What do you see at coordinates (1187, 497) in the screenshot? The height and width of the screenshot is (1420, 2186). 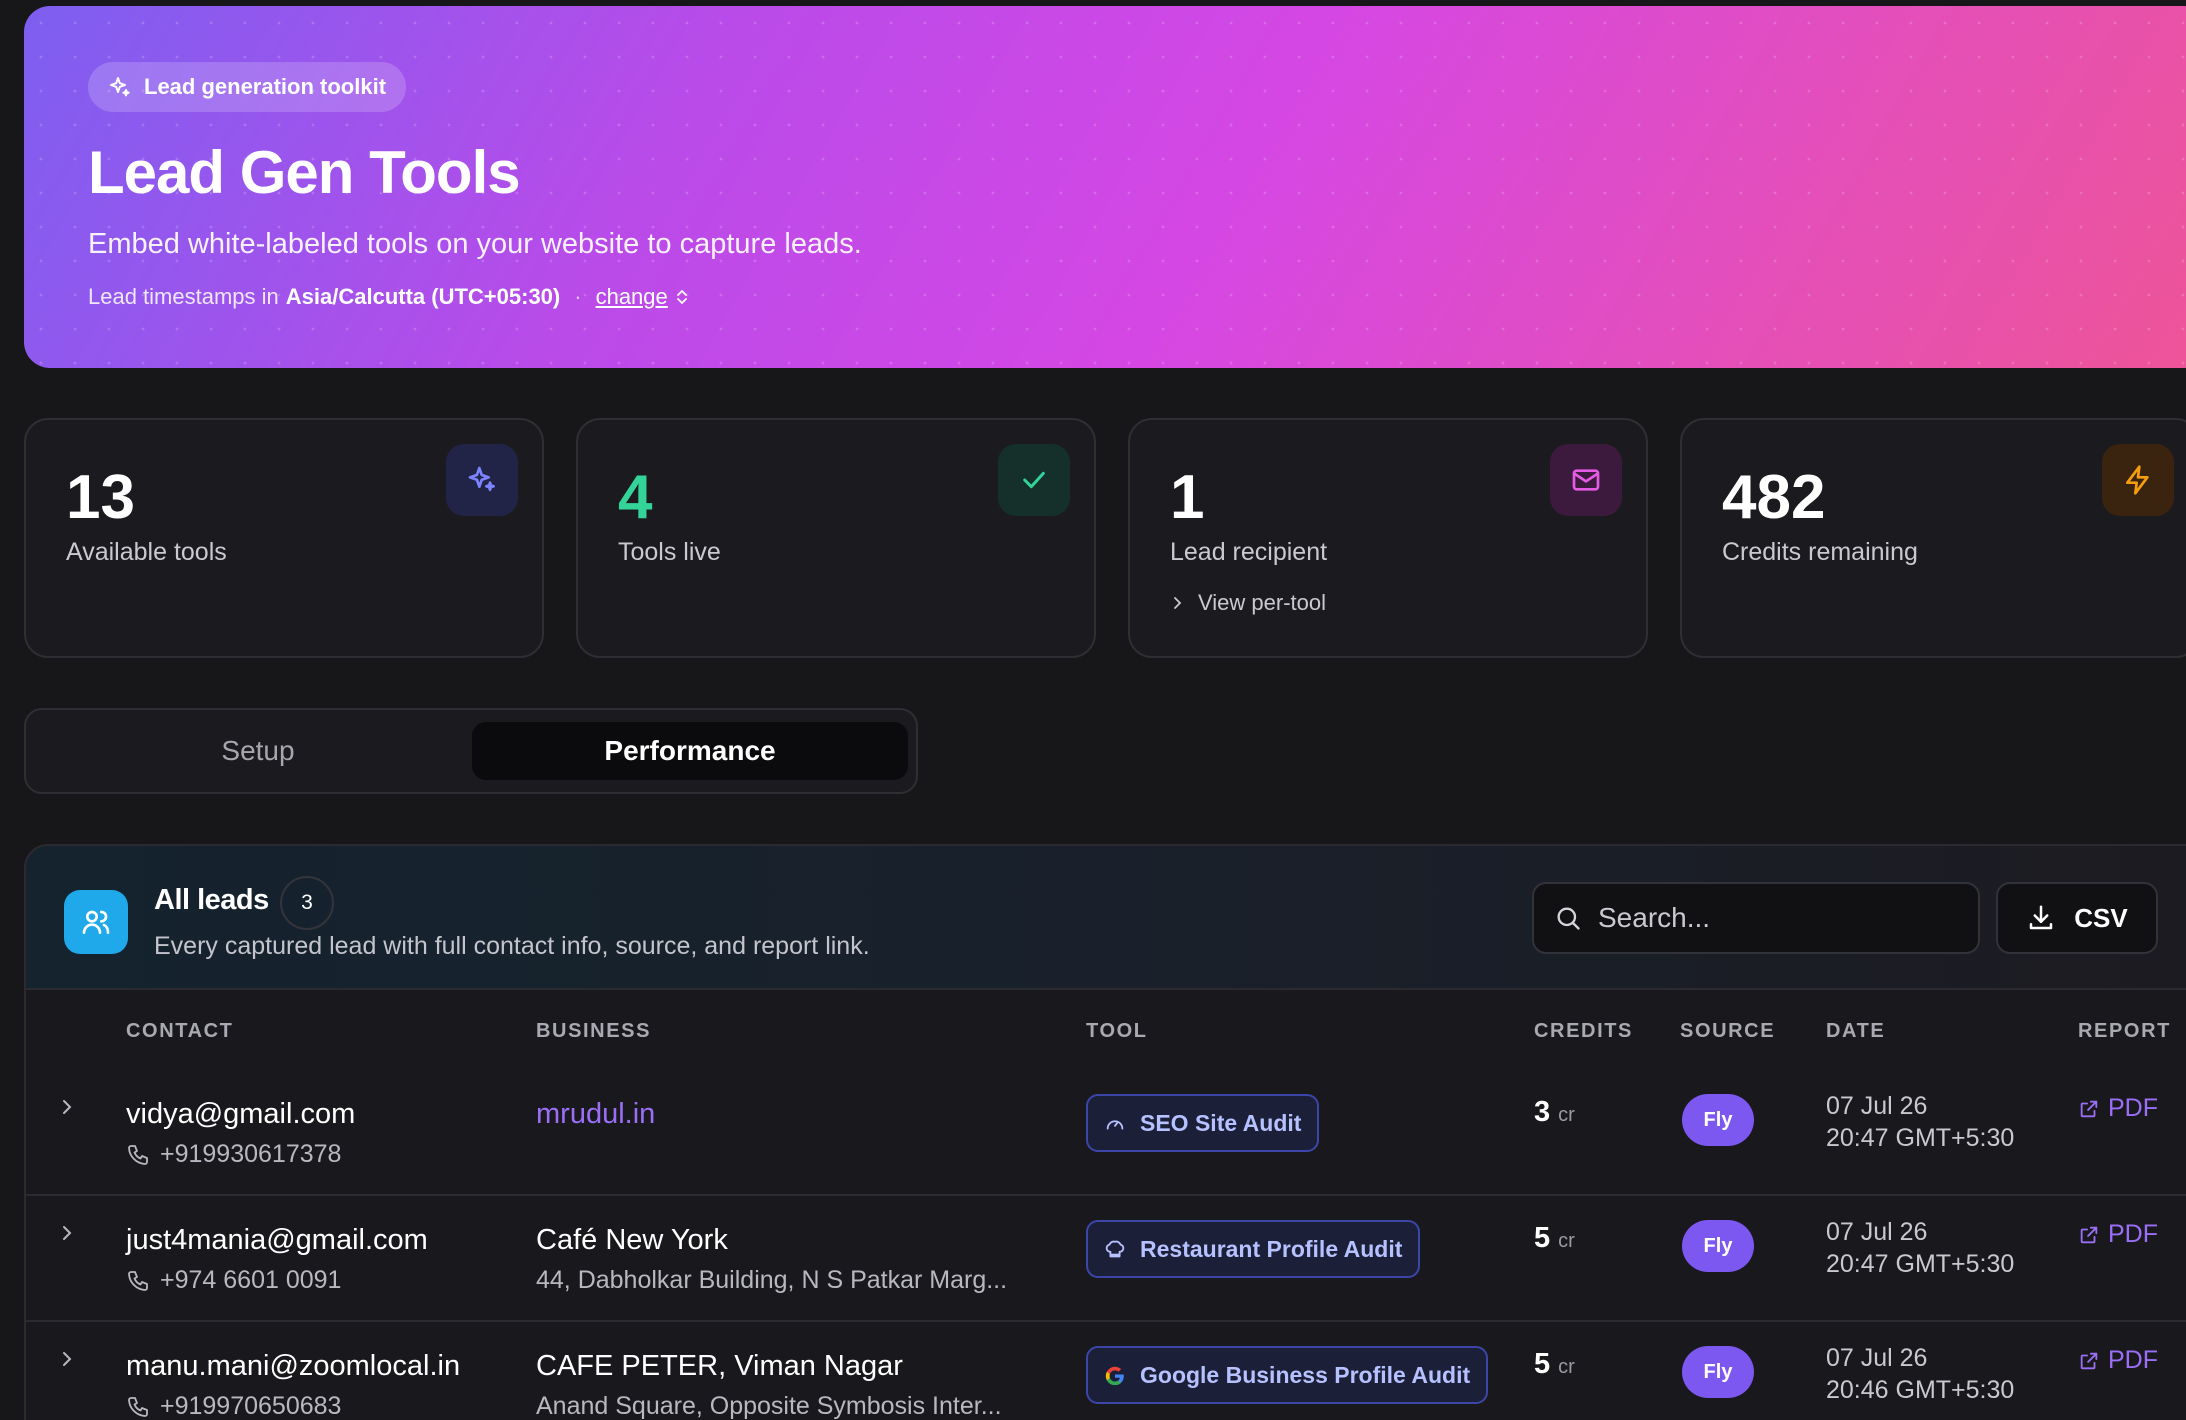 I see `stat-value: 1` at bounding box center [1187, 497].